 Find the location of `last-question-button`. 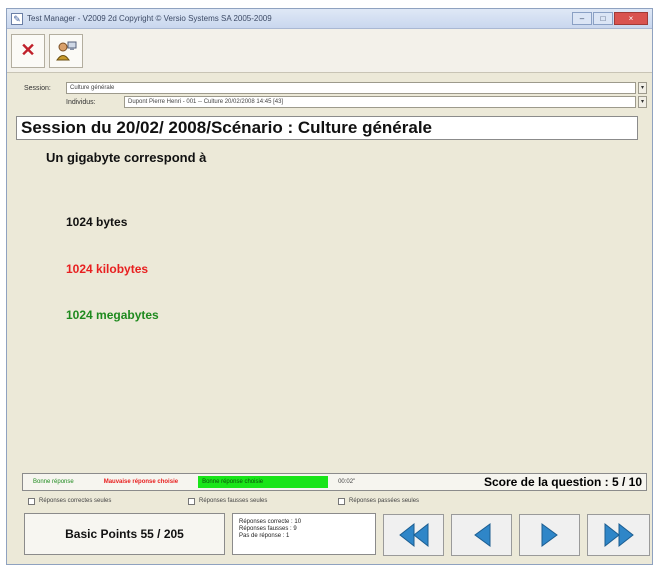

last-question-button is located at coordinates (618, 535).